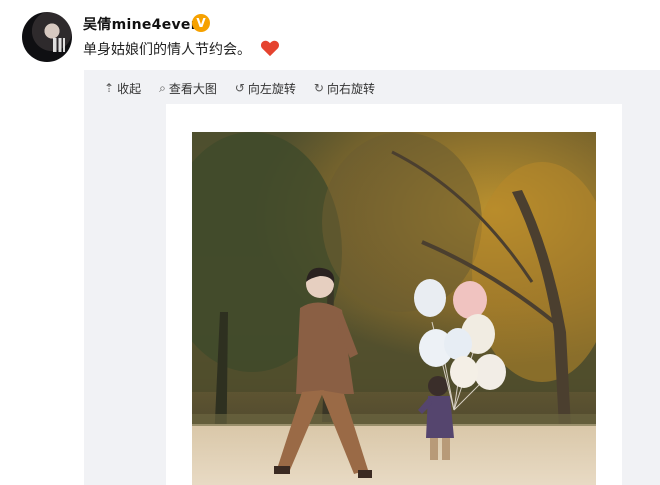  Describe the element at coordinates (162, 87) in the screenshot. I see `search-icon: ⌕` at that location.